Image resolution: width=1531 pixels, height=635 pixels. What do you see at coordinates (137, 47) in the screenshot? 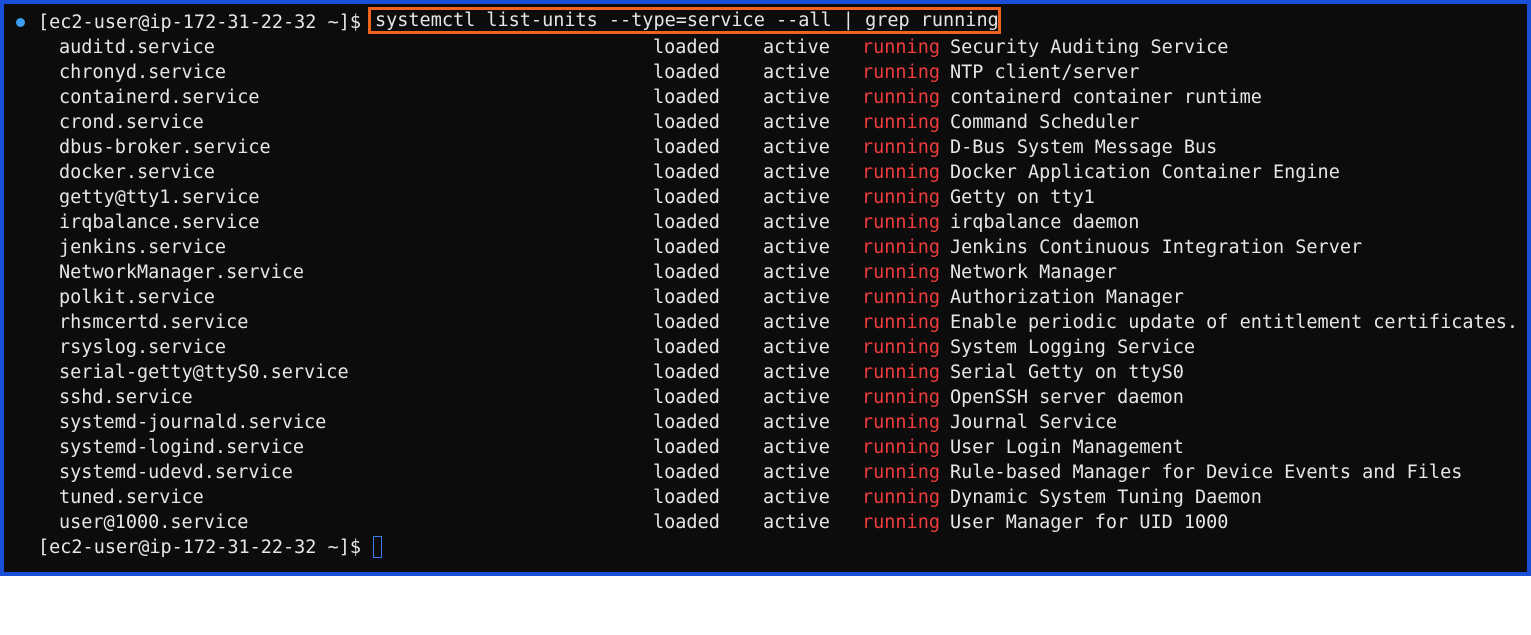
I see `service-unit-name: auditd.service` at bounding box center [137, 47].